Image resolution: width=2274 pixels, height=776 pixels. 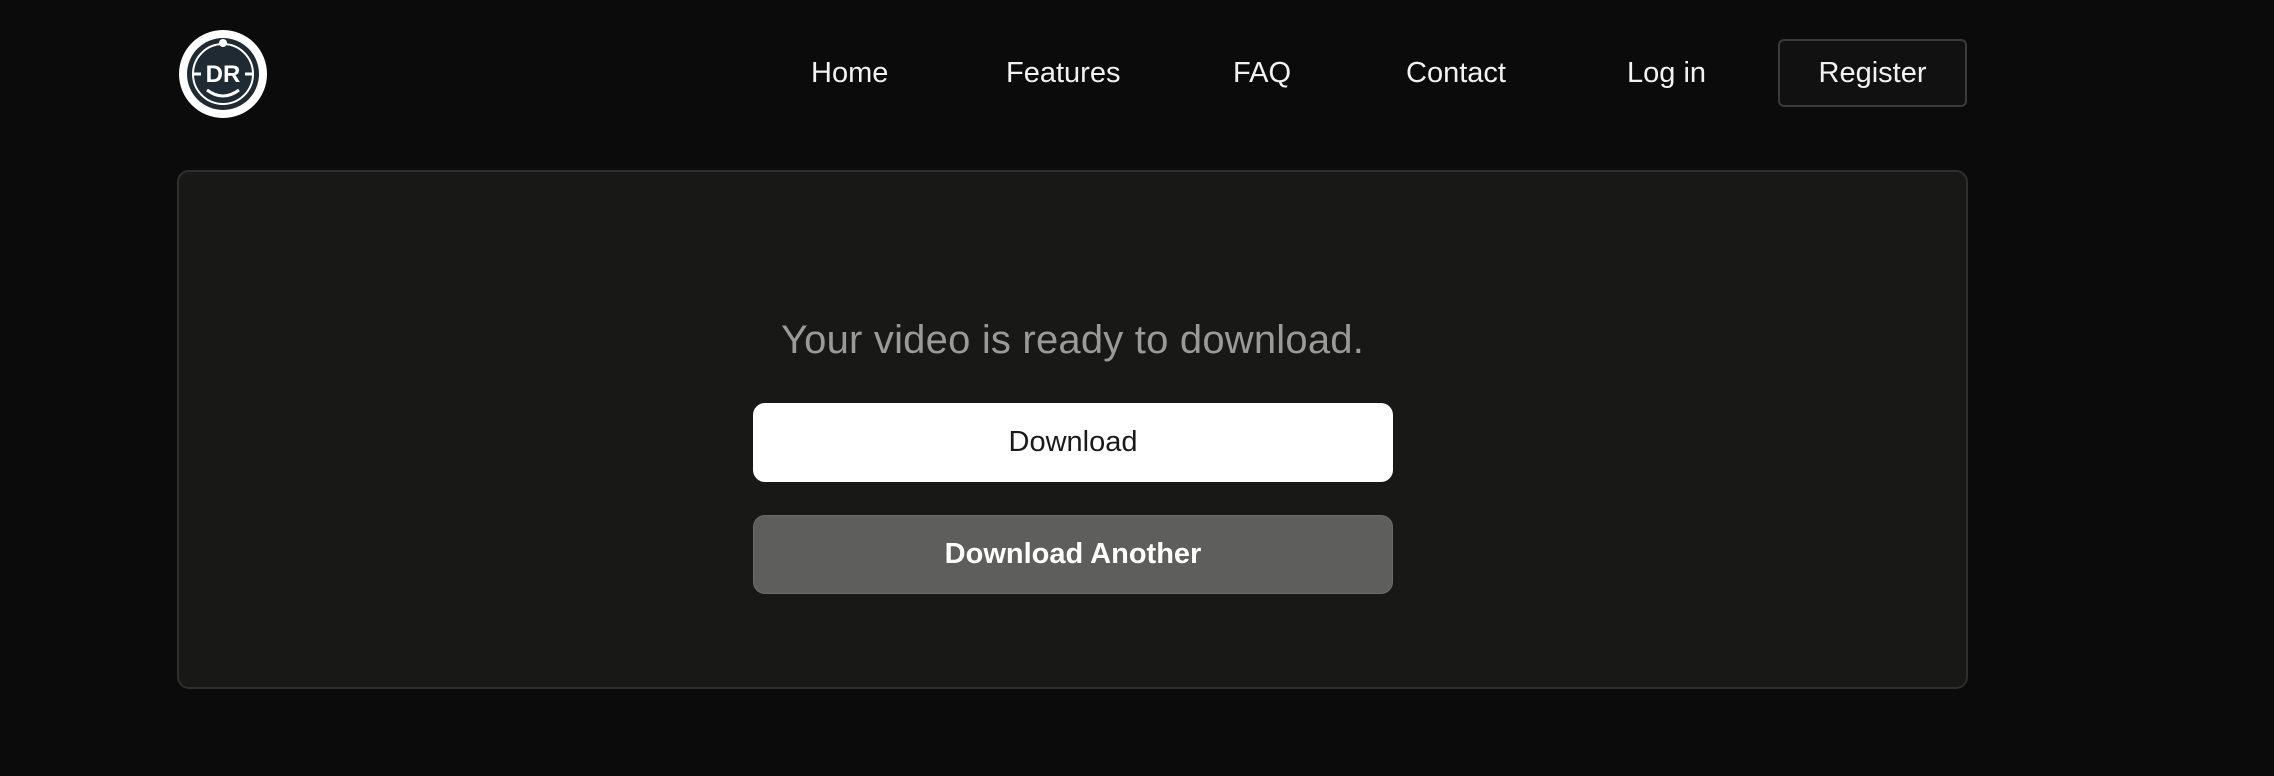 I want to click on nav-home-link: Home, so click(x=849, y=73).